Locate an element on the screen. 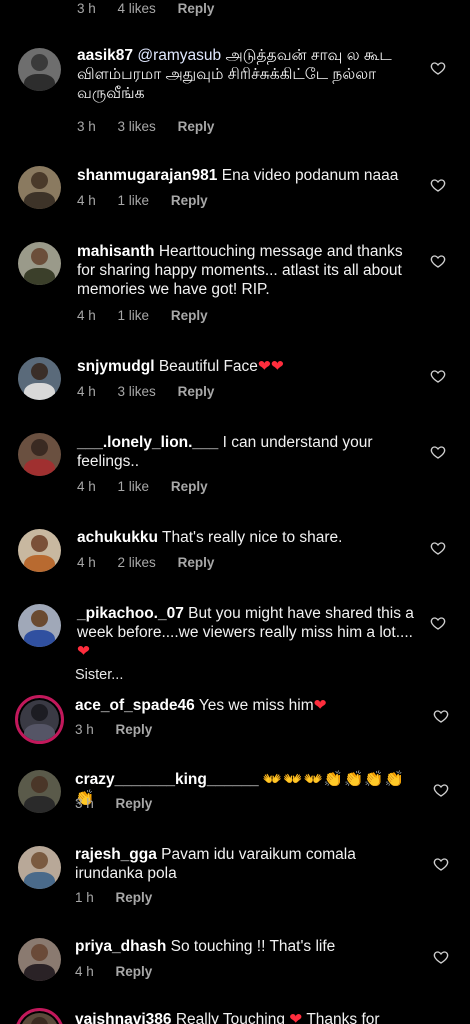 The image size is (470, 1024). comment-username: _pikachoo._07 is located at coordinates (130, 613).